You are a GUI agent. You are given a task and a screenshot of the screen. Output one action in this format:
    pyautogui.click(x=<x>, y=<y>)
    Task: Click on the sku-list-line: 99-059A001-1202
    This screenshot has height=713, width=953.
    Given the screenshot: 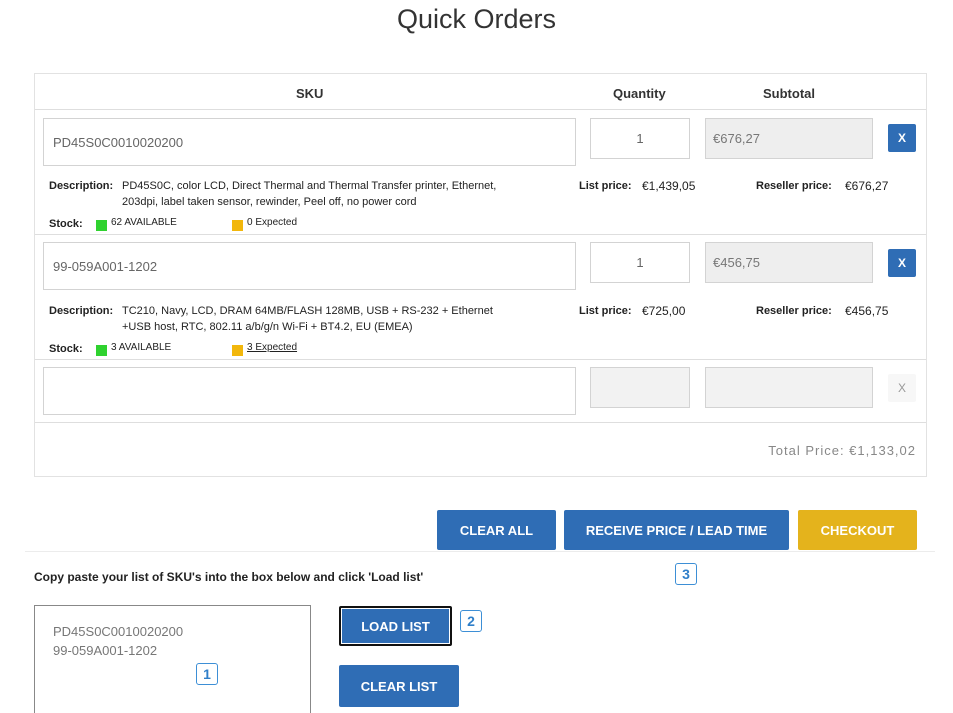 What is the action you would take?
    pyautogui.click(x=105, y=650)
    